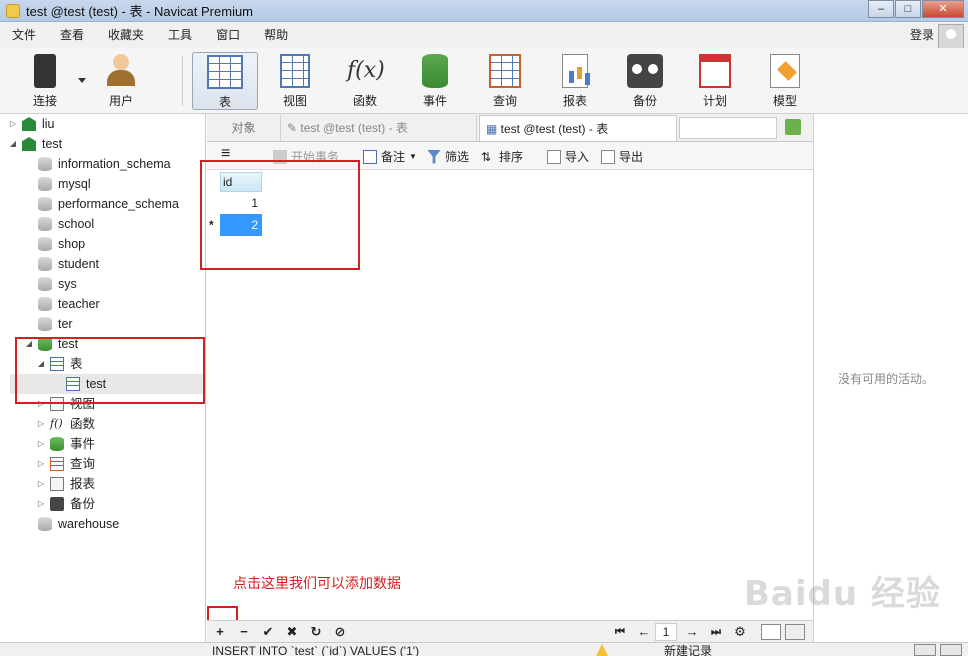 The height and width of the screenshot is (656, 968). I want to click on delete-record-icon: −, so click(244, 632).